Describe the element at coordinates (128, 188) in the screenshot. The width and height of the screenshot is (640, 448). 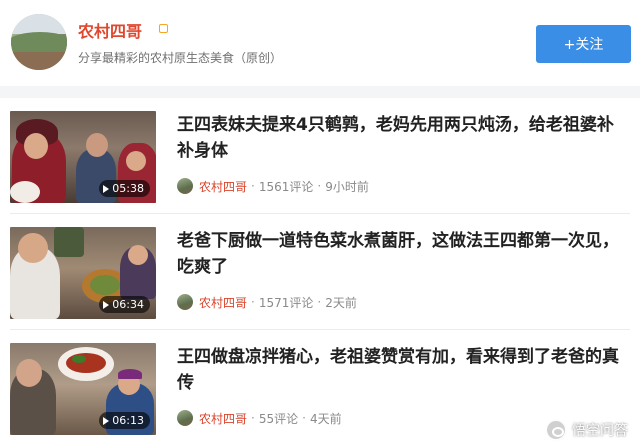
I see `duration-text: 05:38` at that location.